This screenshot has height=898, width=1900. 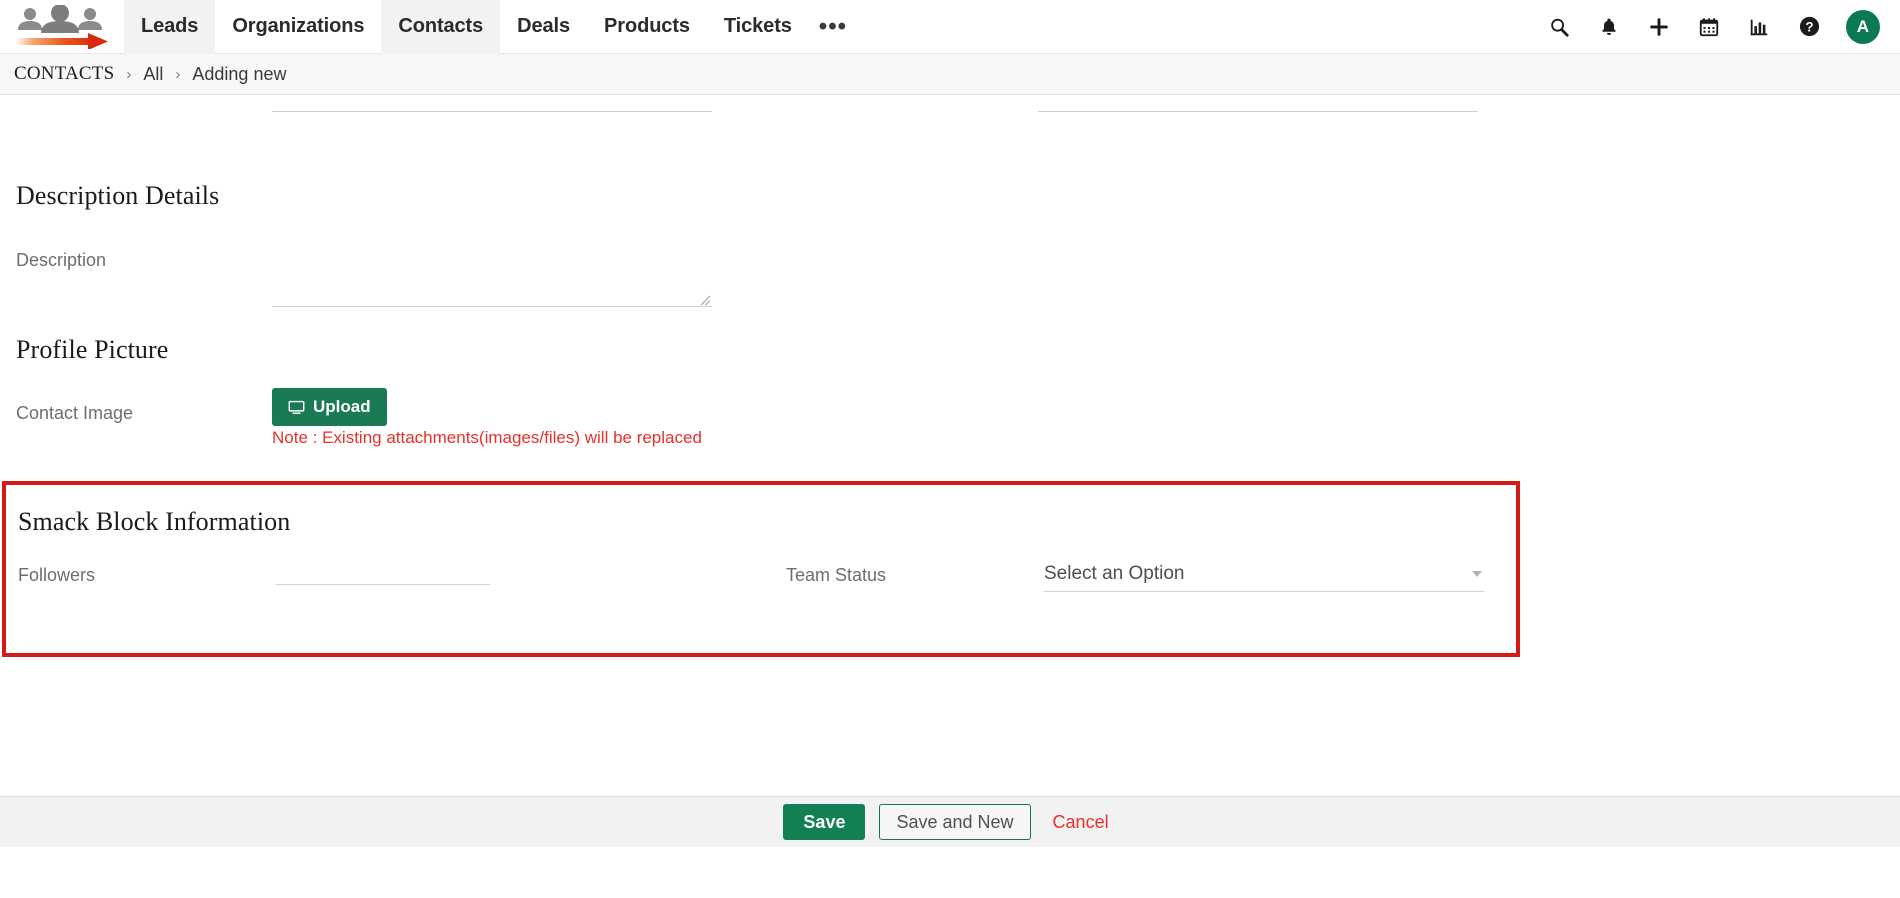 I want to click on save-and-new-button: Save and New, so click(x=955, y=822).